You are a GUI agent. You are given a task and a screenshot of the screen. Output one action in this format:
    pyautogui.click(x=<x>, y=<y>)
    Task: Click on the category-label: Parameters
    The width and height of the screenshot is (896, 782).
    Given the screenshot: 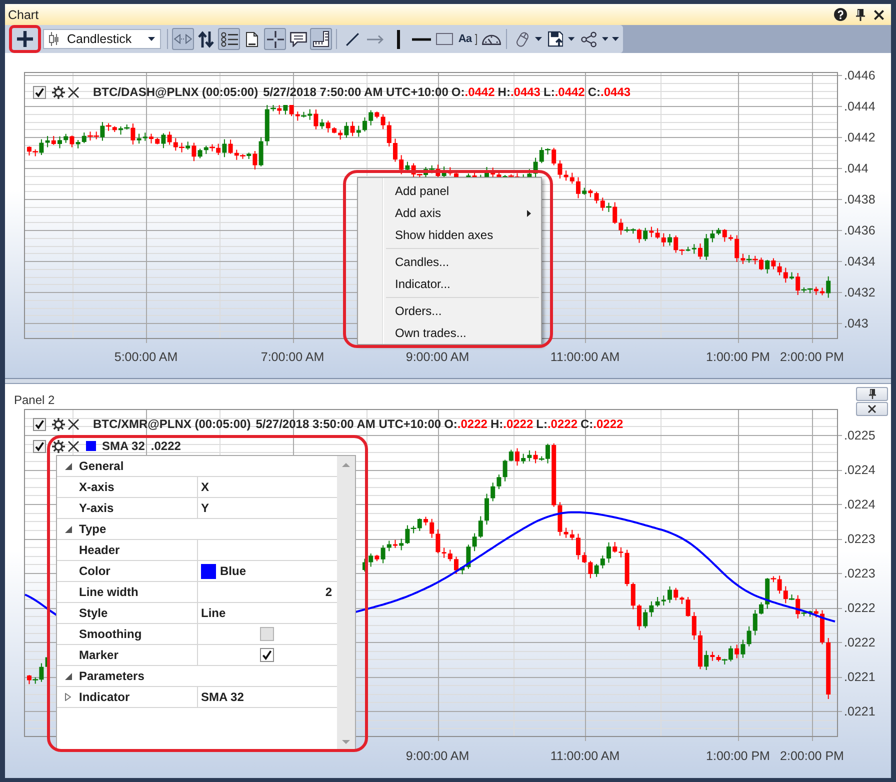 What is the action you would take?
    pyautogui.click(x=111, y=676)
    